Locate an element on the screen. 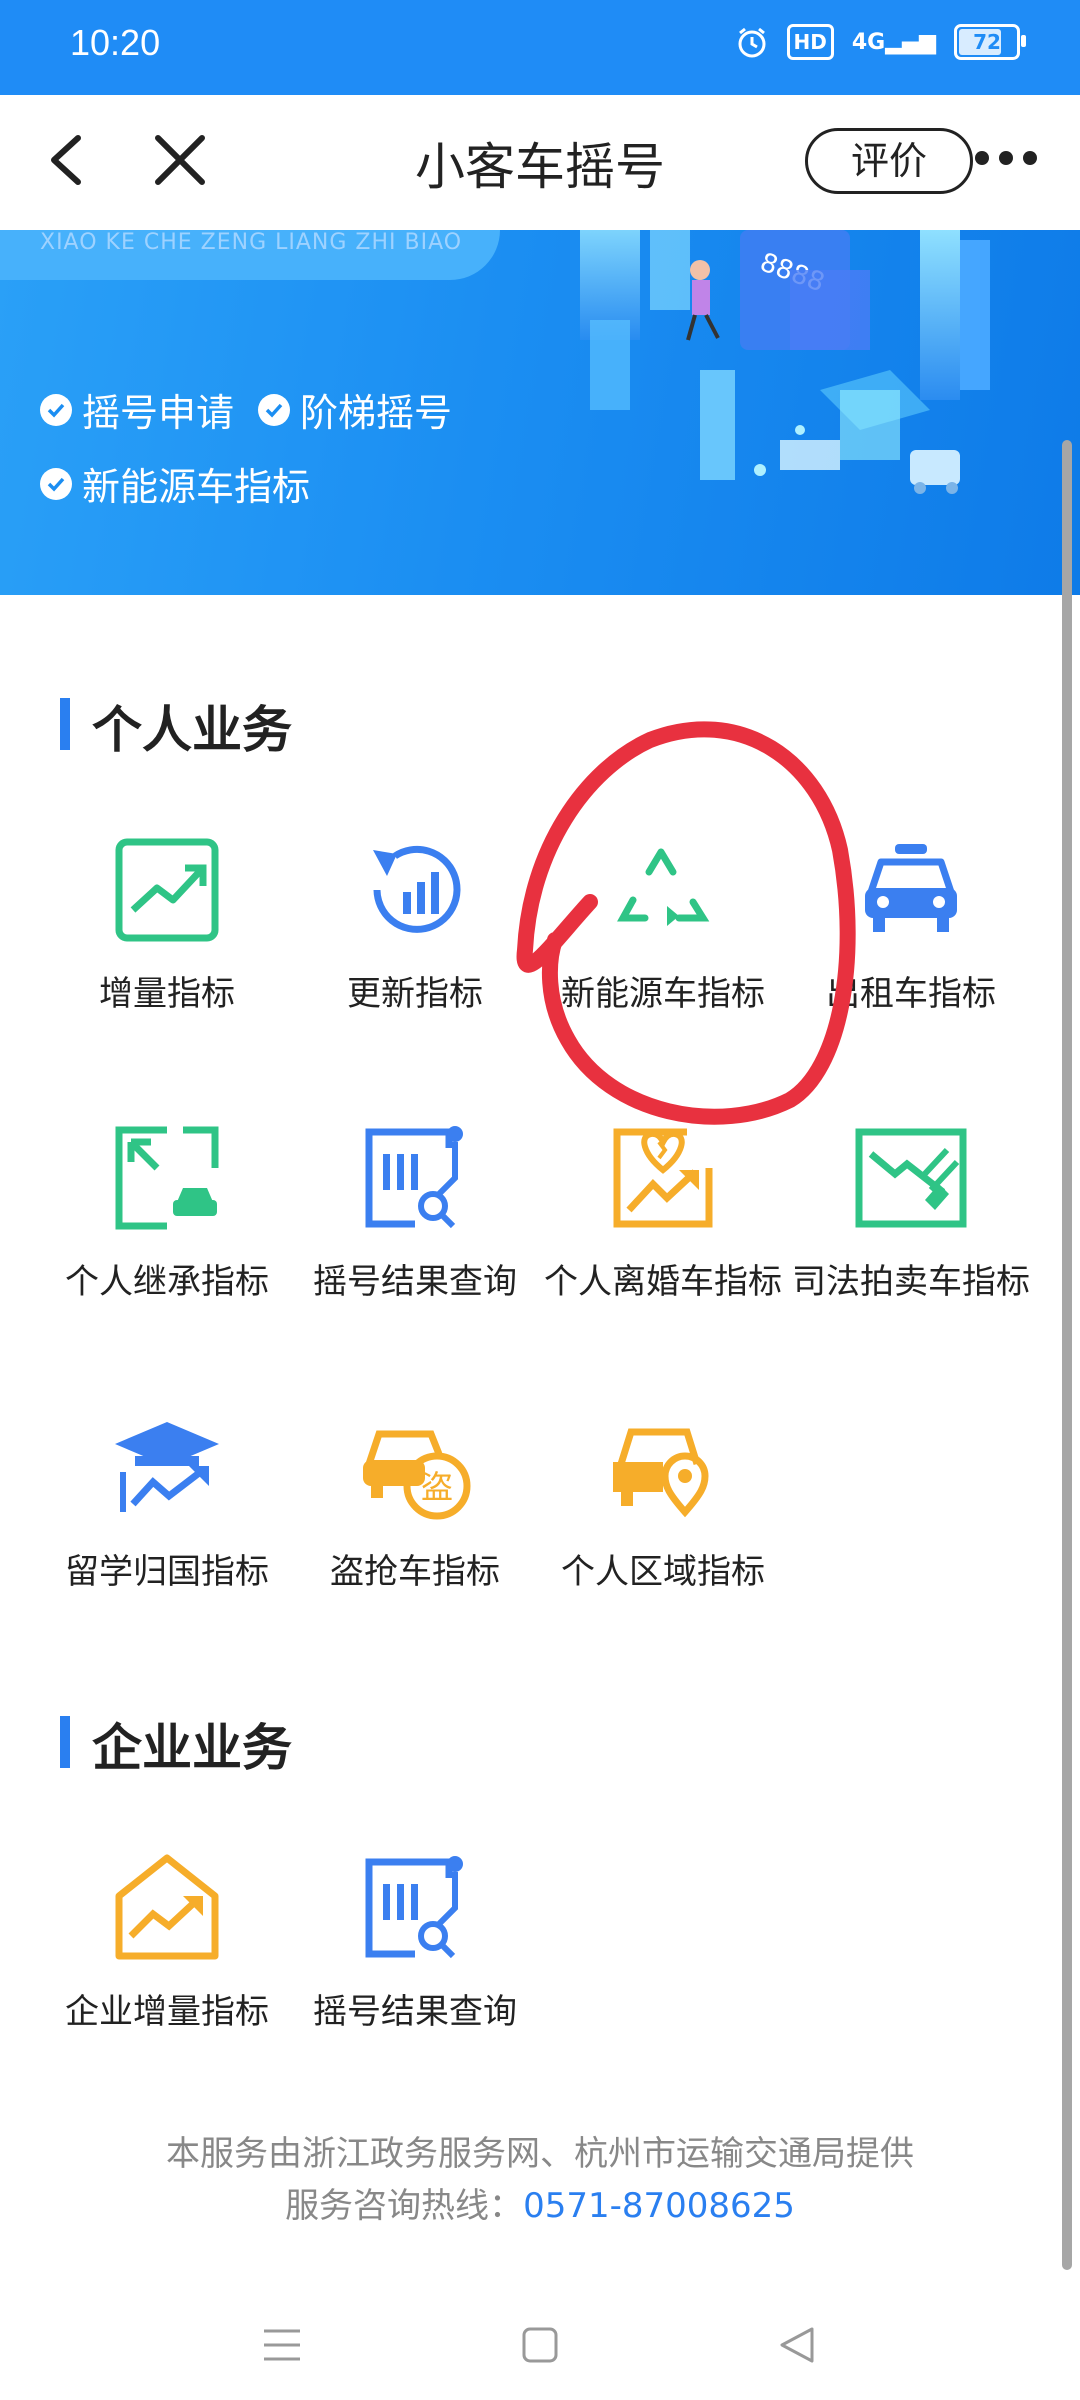 The height and width of the screenshot is (2400, 1080). grid-item-divorce: 个人离婚车指标 is located at coordinates (663, 1210).